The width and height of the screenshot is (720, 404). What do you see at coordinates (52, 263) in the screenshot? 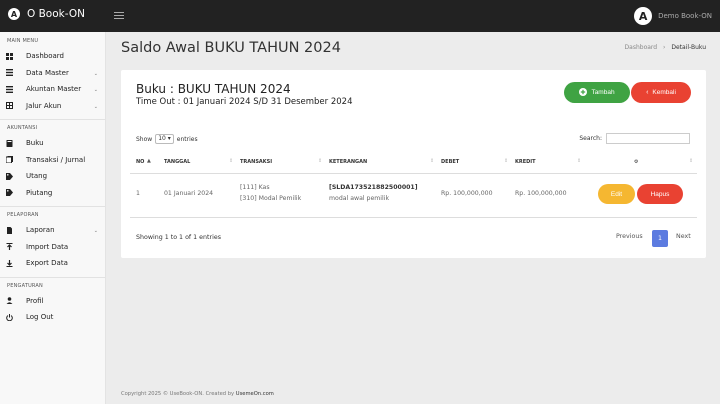
I see `sidebar-item-export-data: Export Data` at bounding box center [52, 263].